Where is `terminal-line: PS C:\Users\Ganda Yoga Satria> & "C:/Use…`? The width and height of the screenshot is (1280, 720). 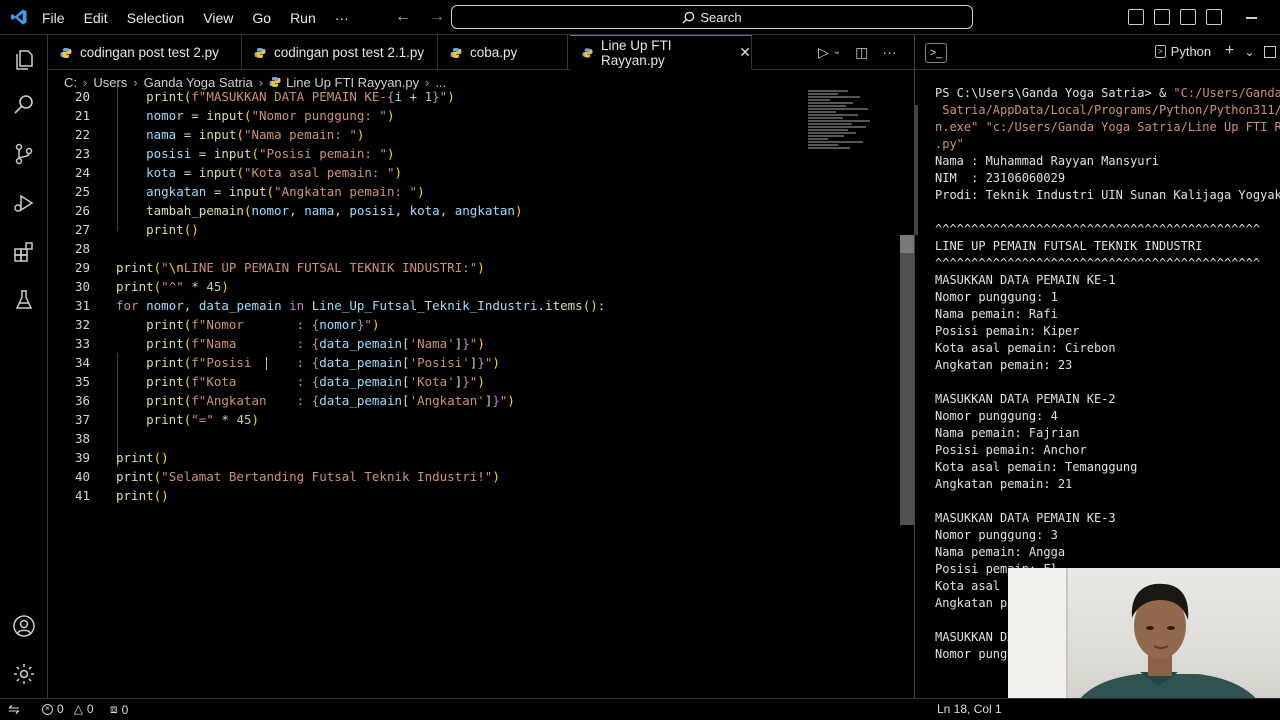
terminal-line: PS C:\Users\Ganda Yoga Satria> & "C:/Use… is located at coordinates (1107, 93).